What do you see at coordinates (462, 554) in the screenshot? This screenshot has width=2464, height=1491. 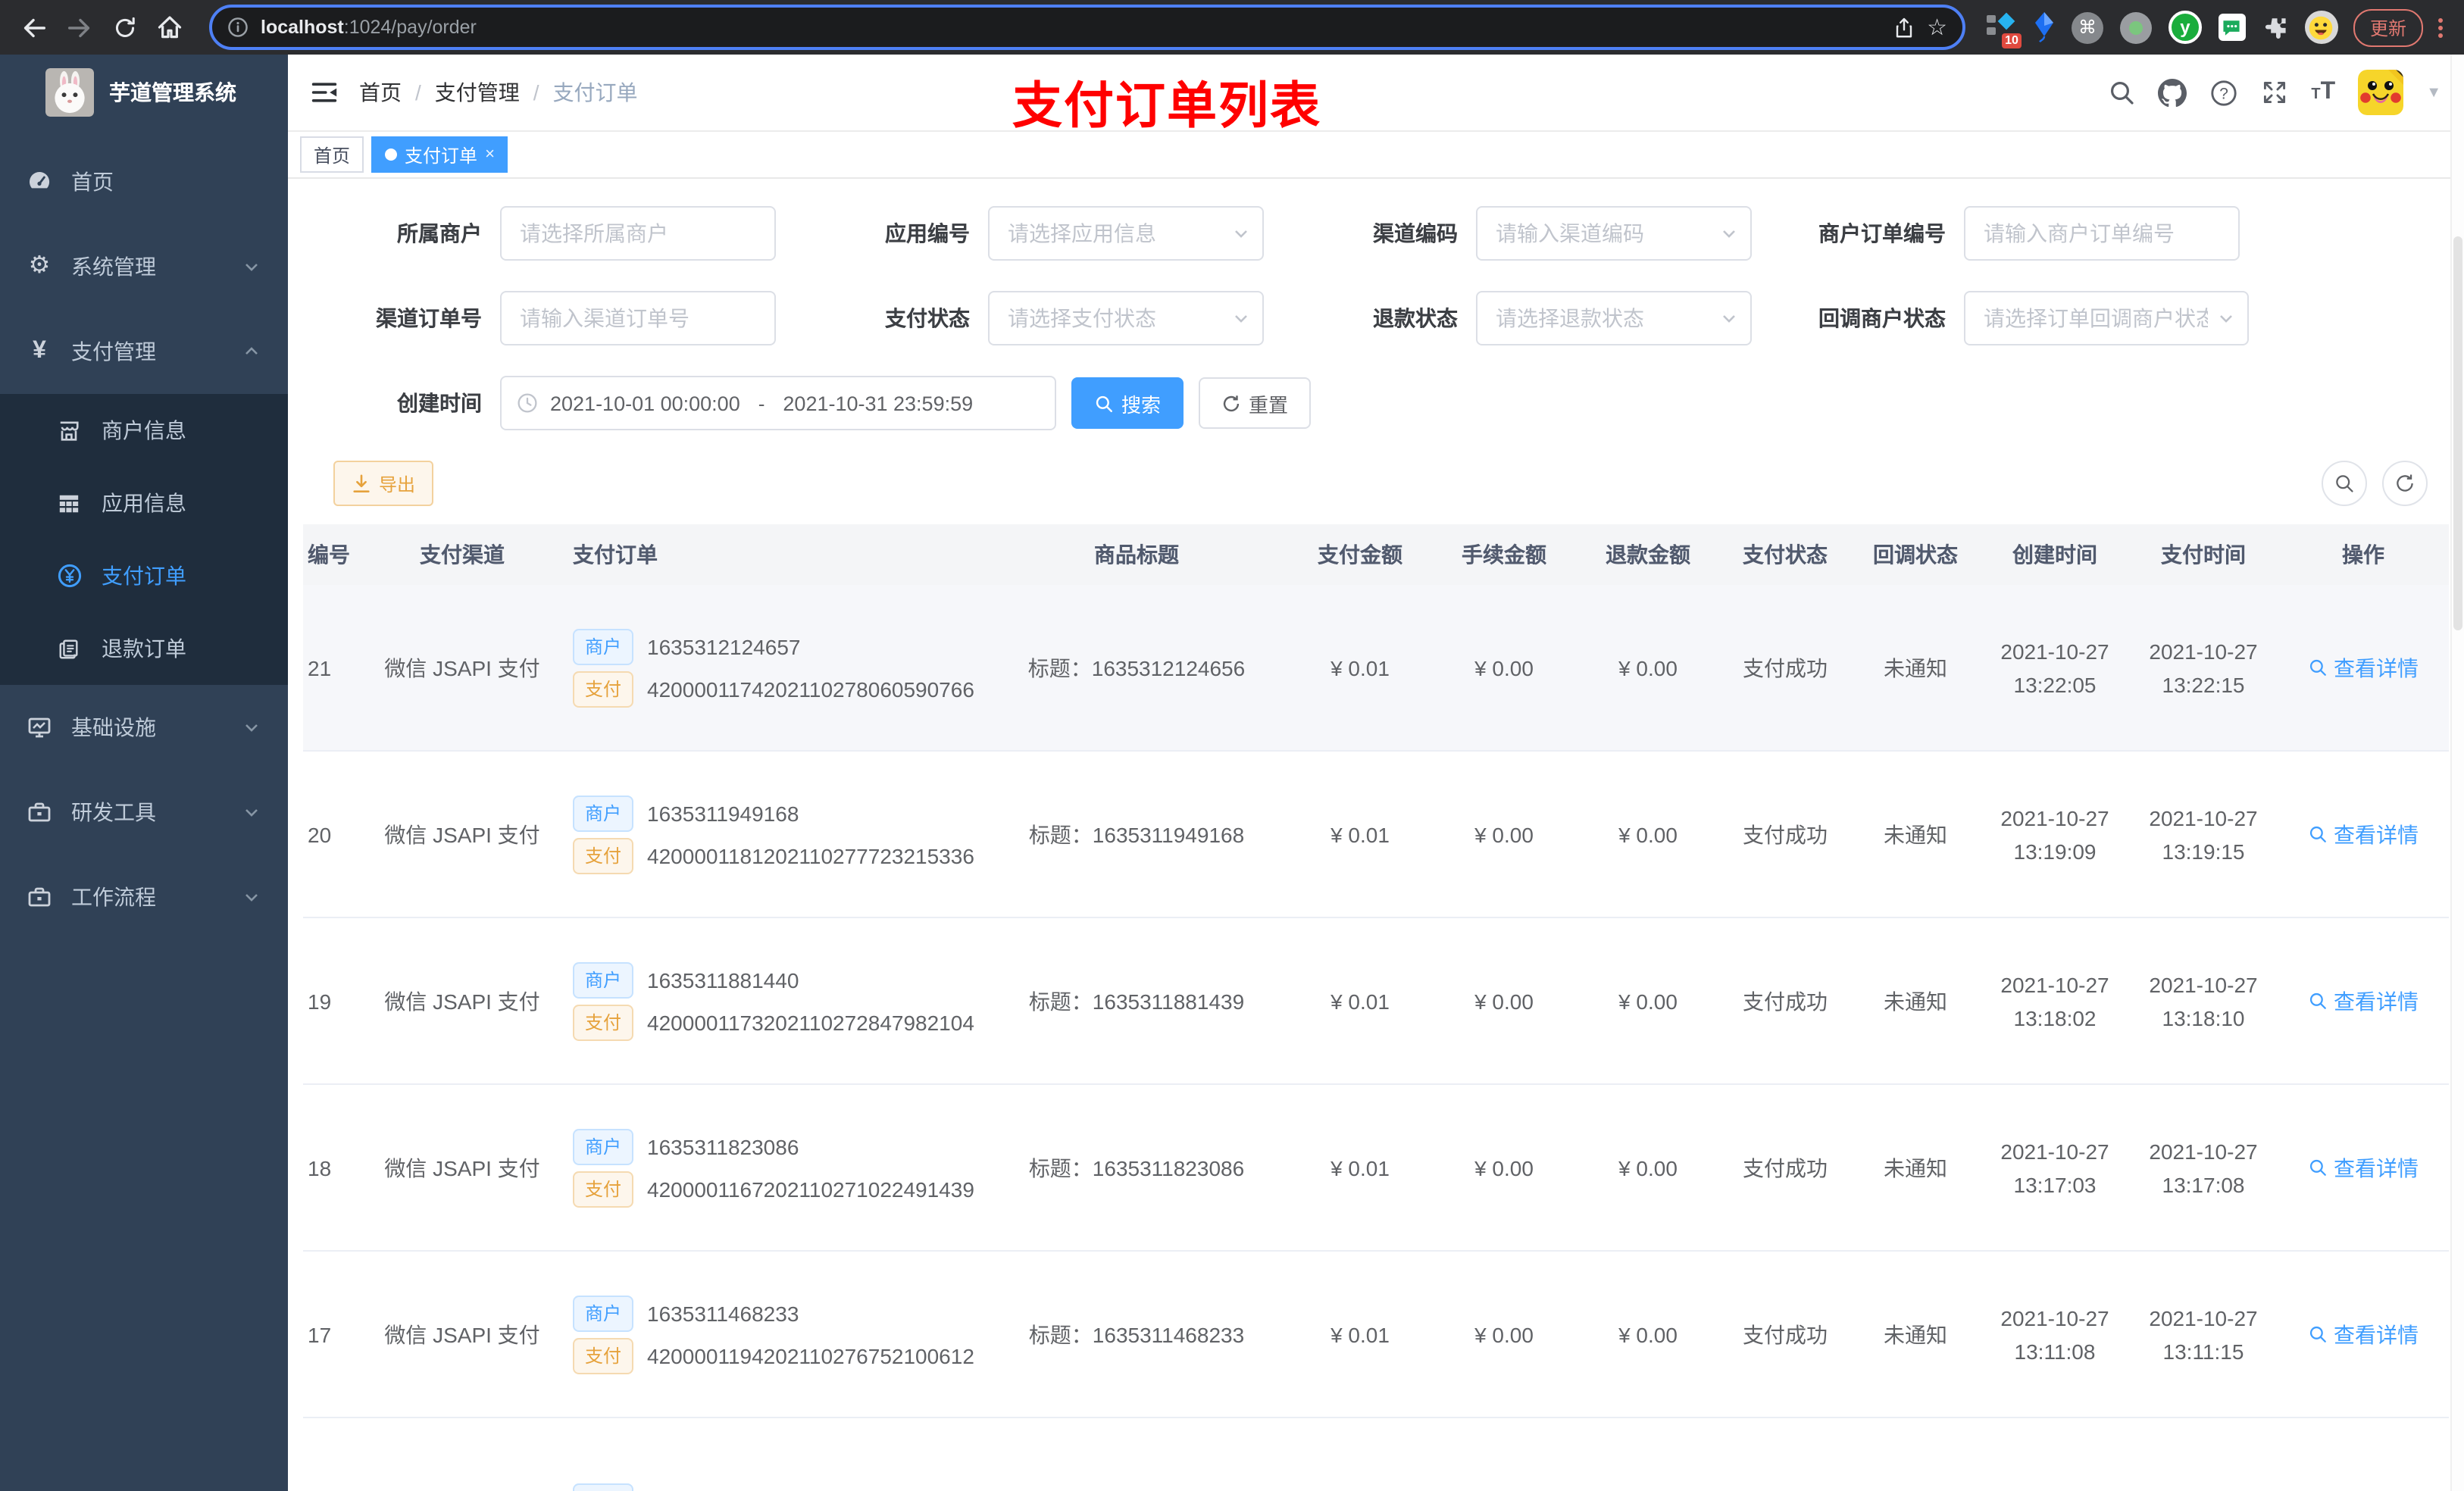 I see `column-header-1: 支付渠道` at bounding box center [462, 554].